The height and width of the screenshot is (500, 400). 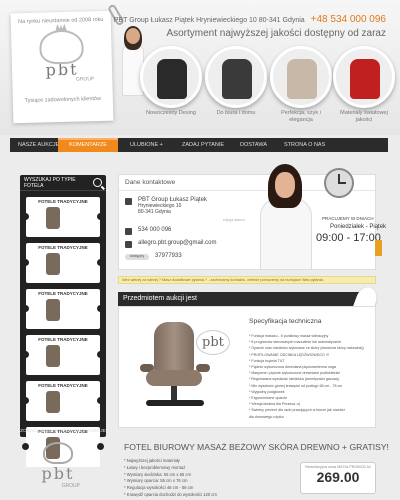 I want to click on contact-phone: 534 000 096, so click(x=154, y=230).